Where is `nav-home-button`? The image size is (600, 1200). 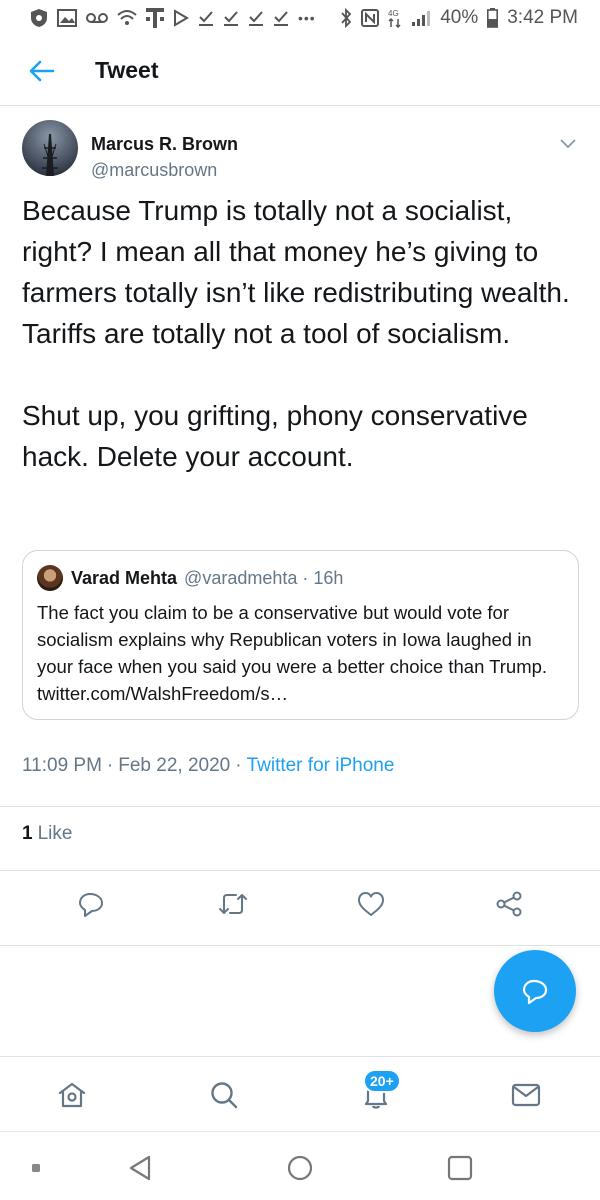 nav-home-button is located at coordinates (72, 1095).